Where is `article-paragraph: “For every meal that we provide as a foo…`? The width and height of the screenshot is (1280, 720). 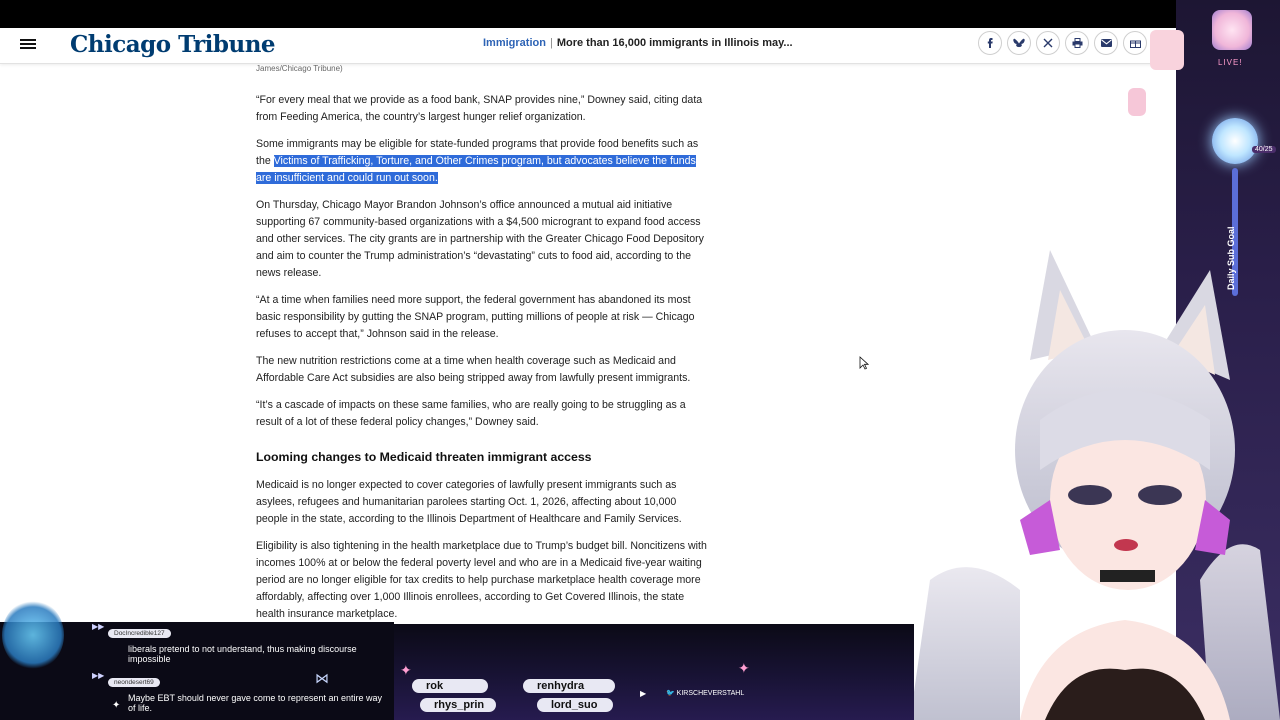 article-paragraph: “For every meal that we provide as a foo… is located at coordinates (479, 108).